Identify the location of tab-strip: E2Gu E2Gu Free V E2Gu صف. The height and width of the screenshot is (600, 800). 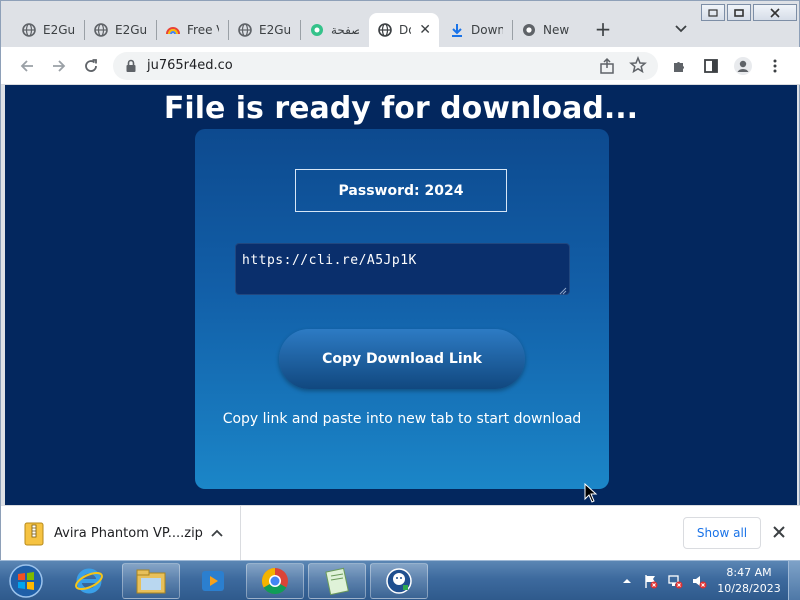
(400, 24).